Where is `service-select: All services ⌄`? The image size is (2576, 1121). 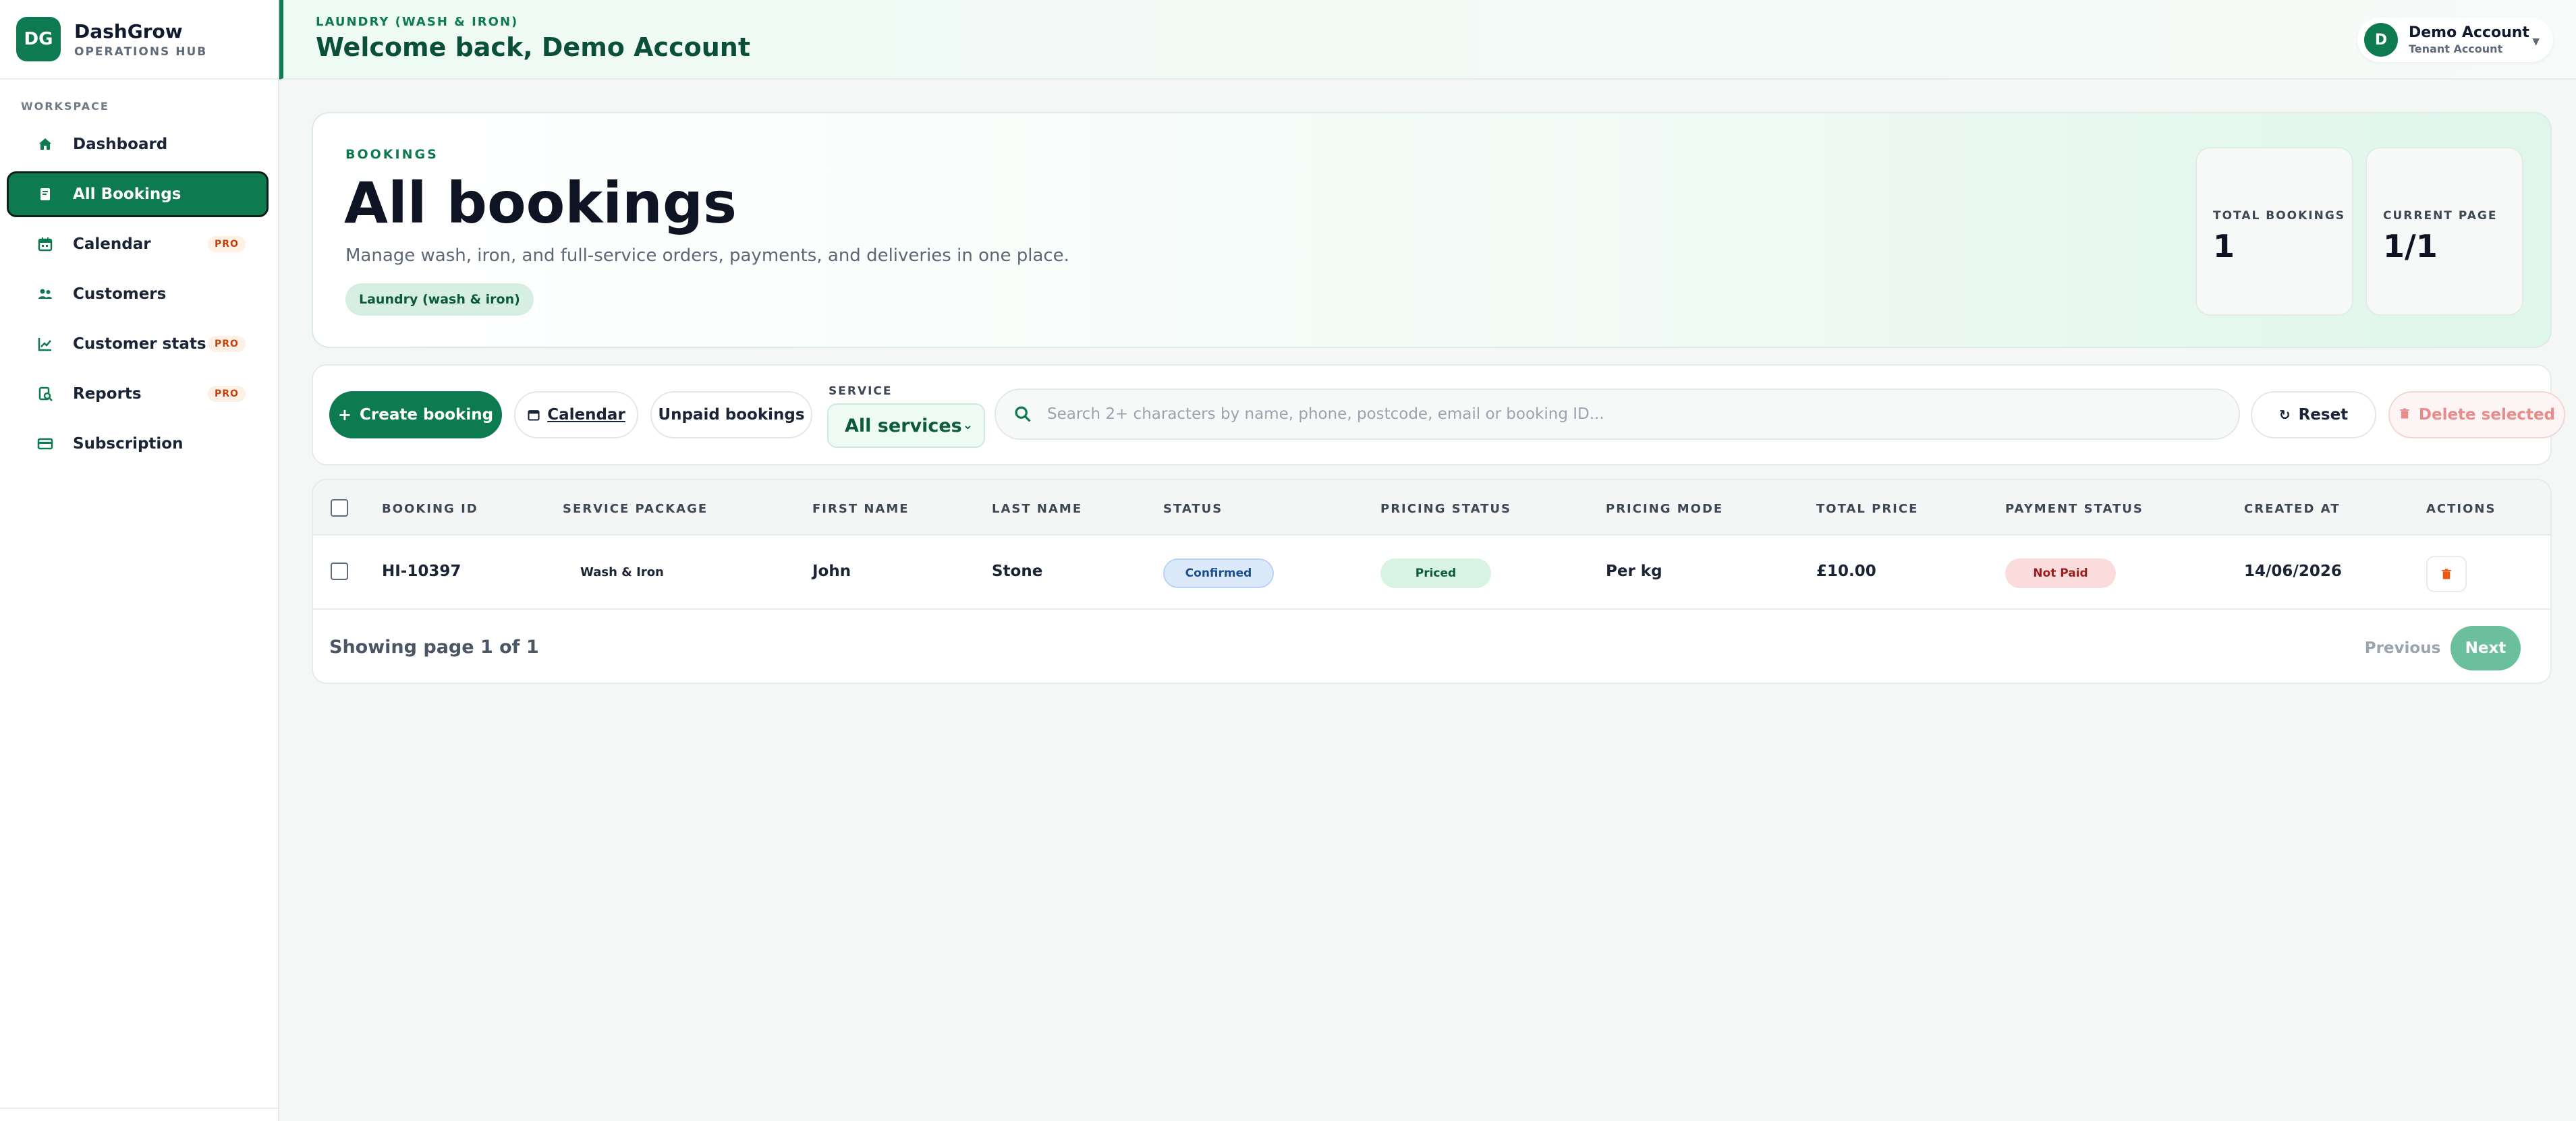 service-select: All services ⌄ is located at coordinates (906, 425).